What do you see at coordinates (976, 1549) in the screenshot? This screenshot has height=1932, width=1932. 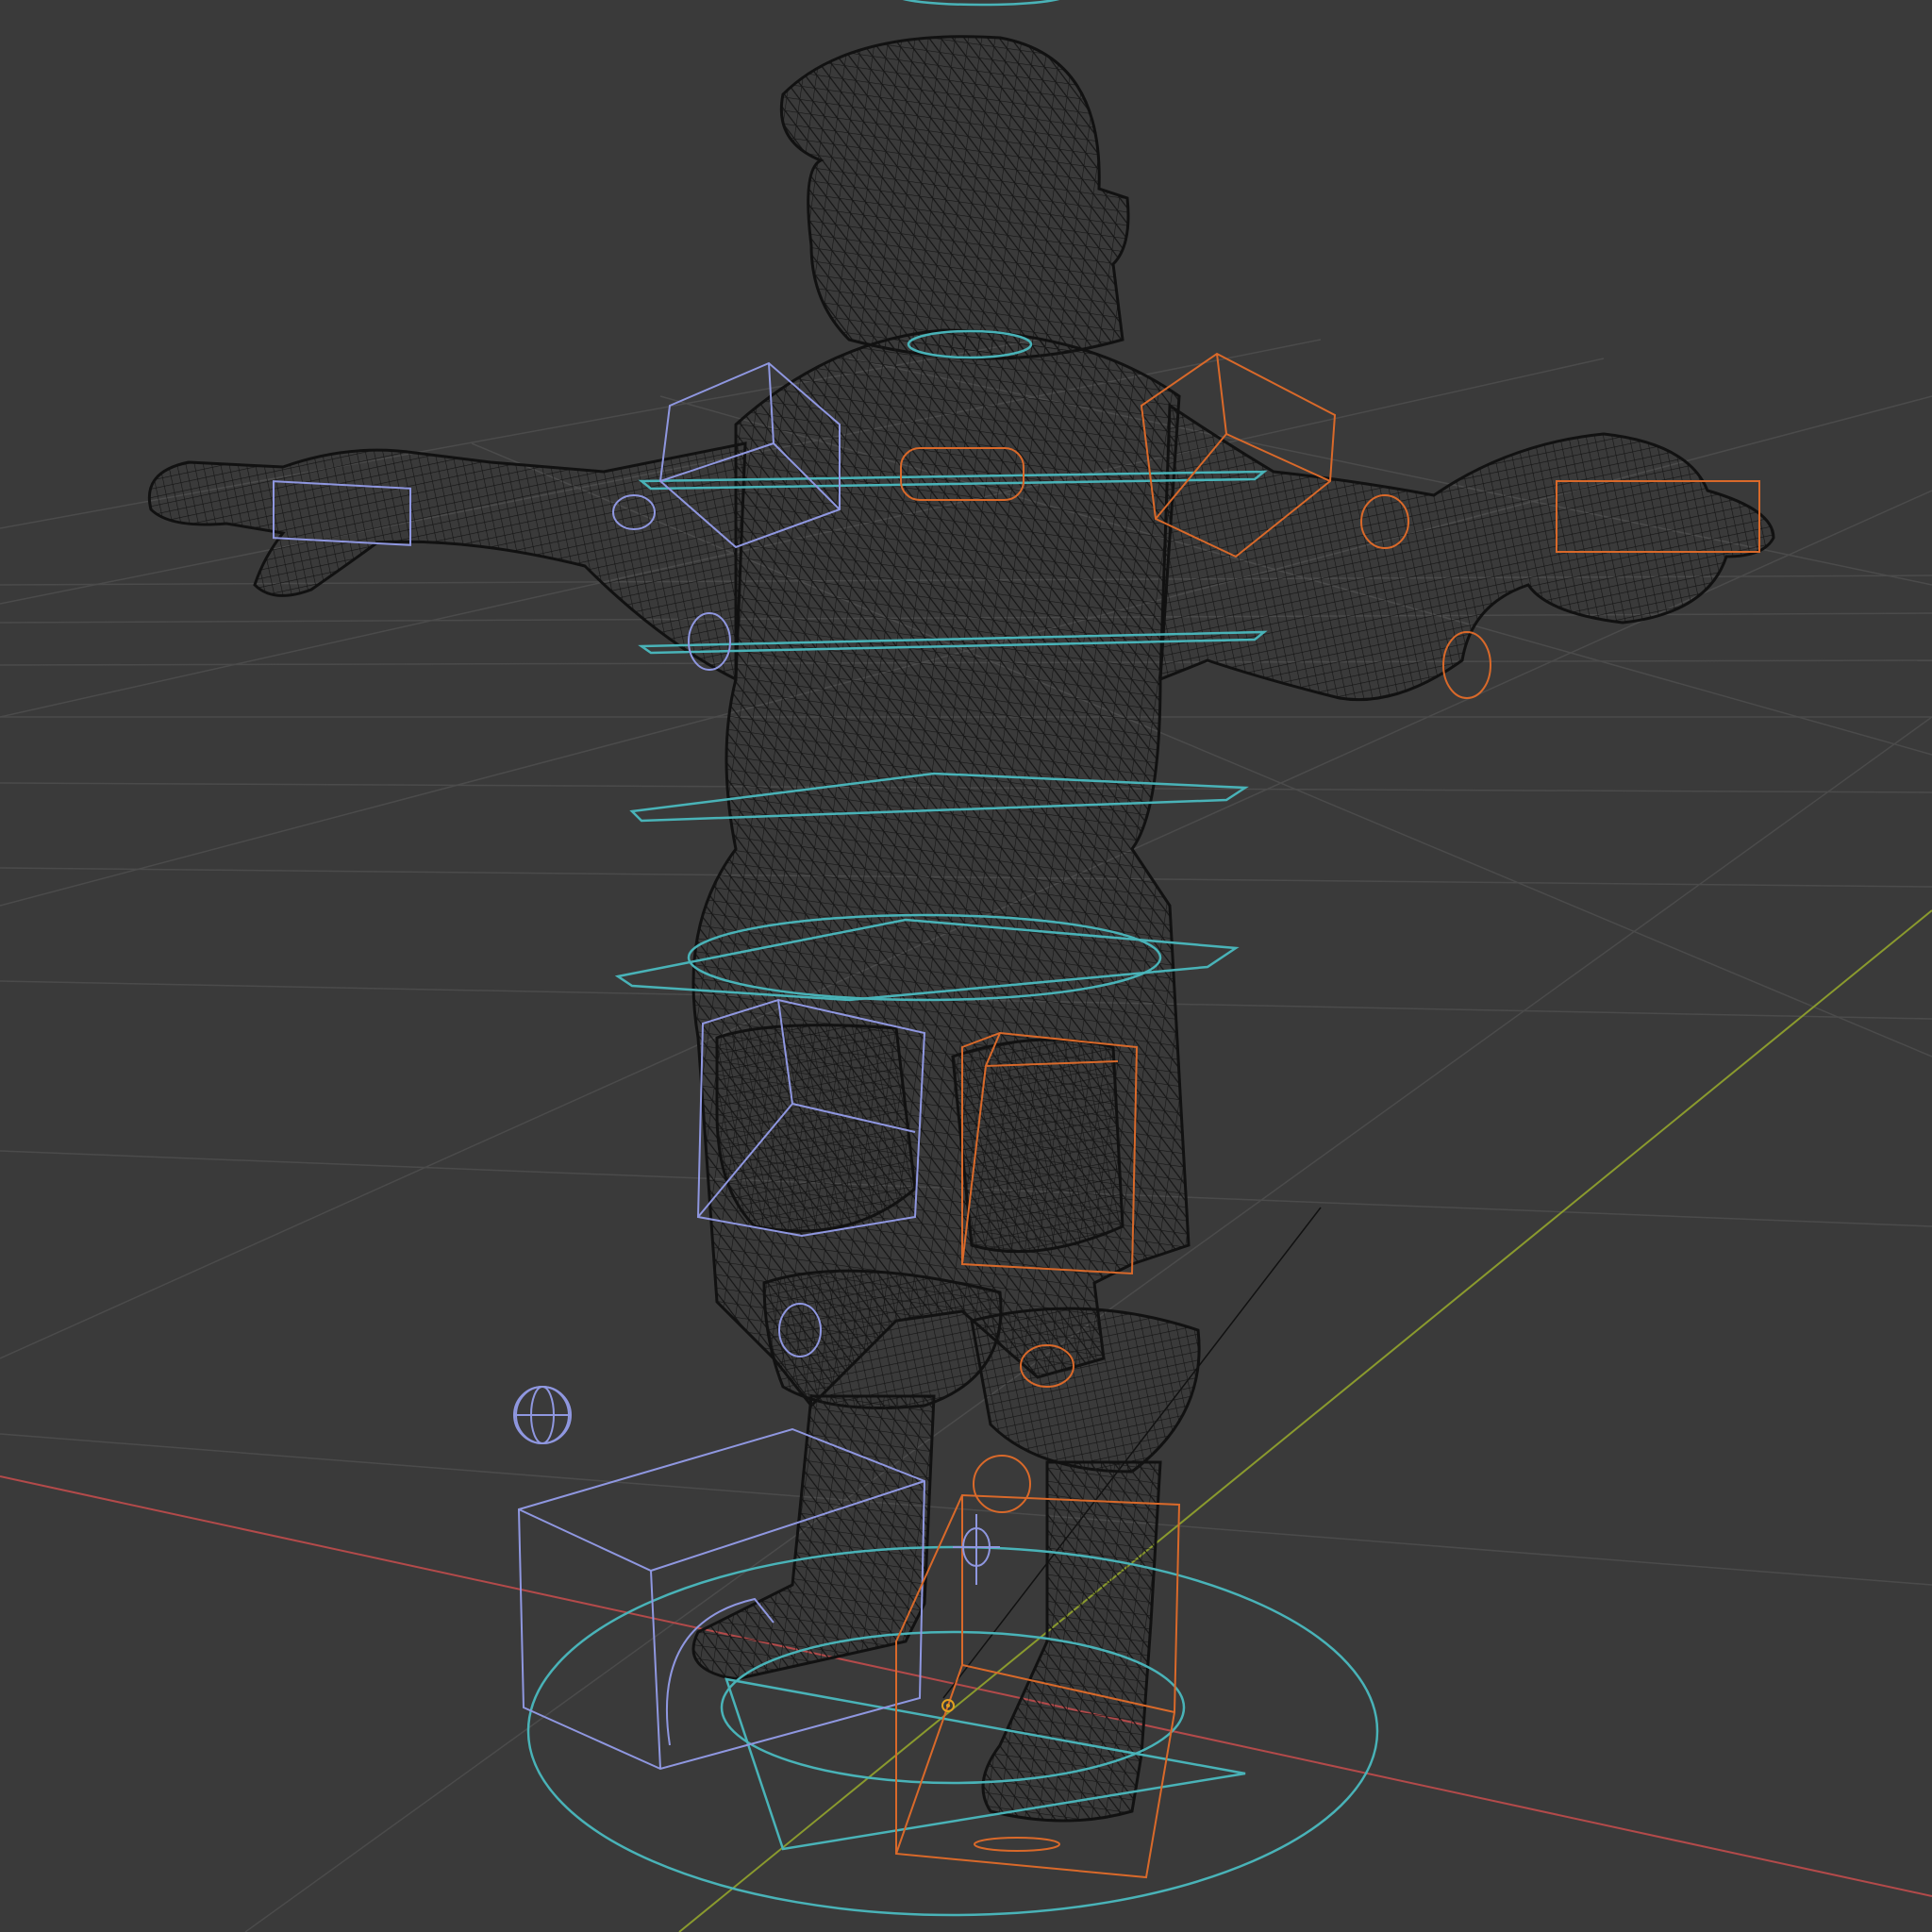 I see `pivot-gizmo-icon` at bounding box center [976, 1549].